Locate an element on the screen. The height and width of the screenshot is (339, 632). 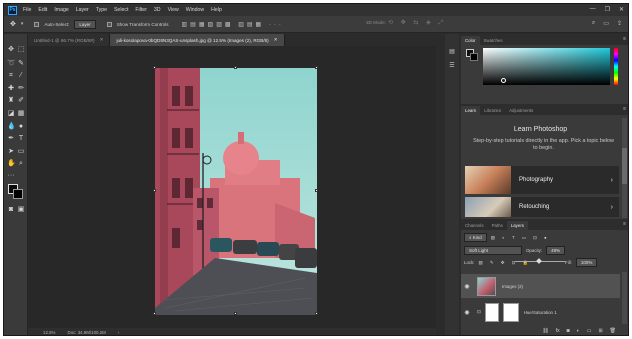
auto-select-dropdown: Layer is located at coordinates (85, 24).